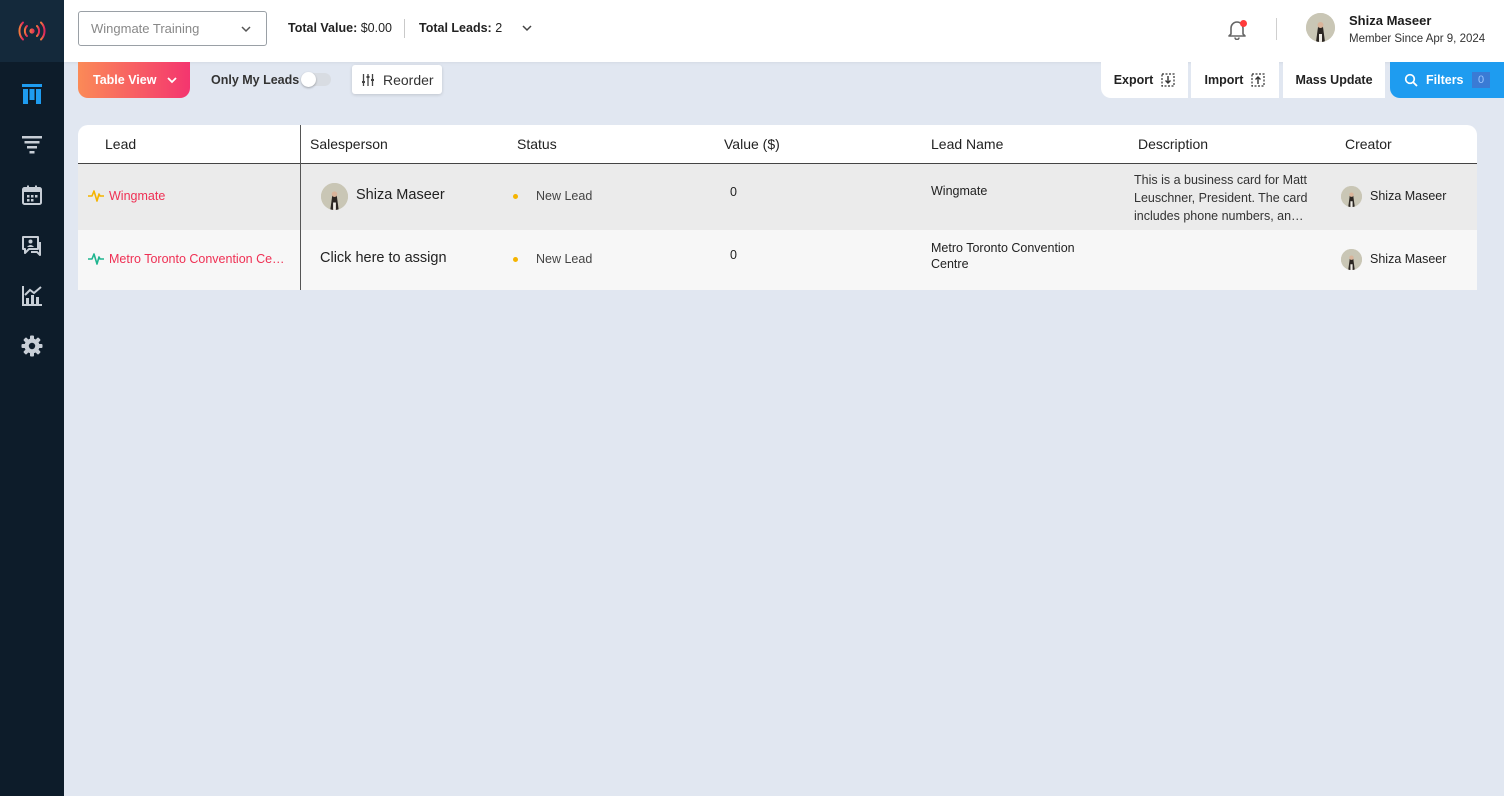  I want to click on mass-update-button: Mass Update, so click(1334, 80).